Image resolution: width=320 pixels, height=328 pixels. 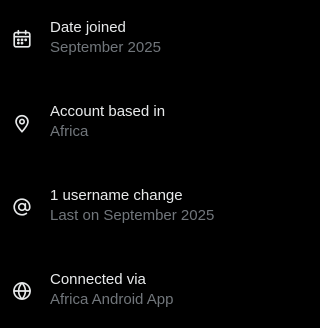 What do you see at coordinates (98, 279) in the screenshot?
I see `connected-via-title: Connected via` at bounding box center [98, 279].